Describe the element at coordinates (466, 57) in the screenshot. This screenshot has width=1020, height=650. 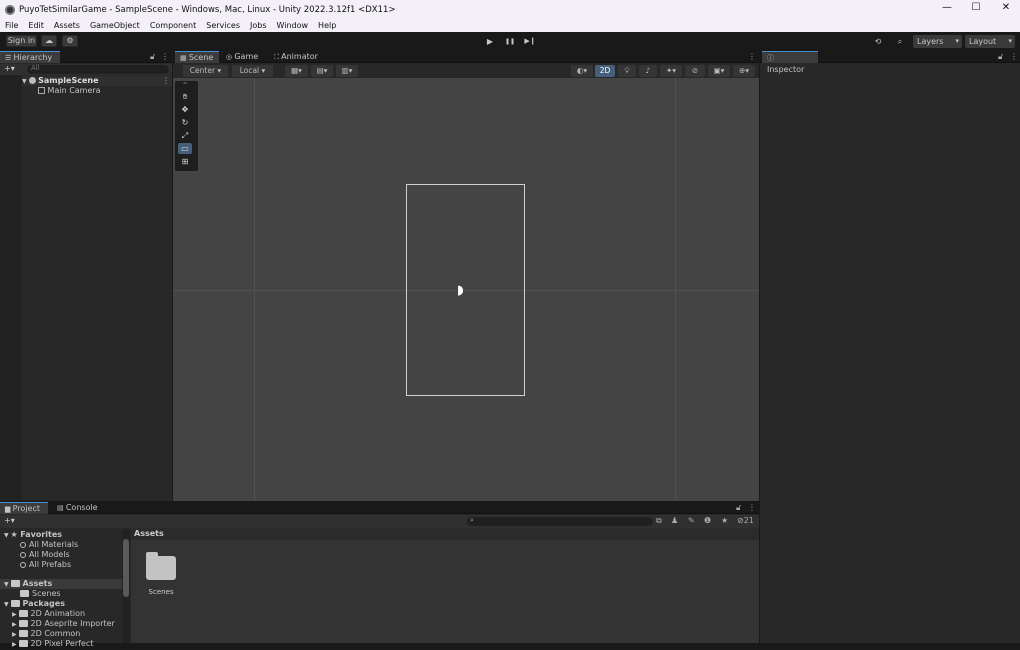
I see `scene-tabstrip: ▦ Scene ◎ Game ⛶ Animator ⋮` at that location.